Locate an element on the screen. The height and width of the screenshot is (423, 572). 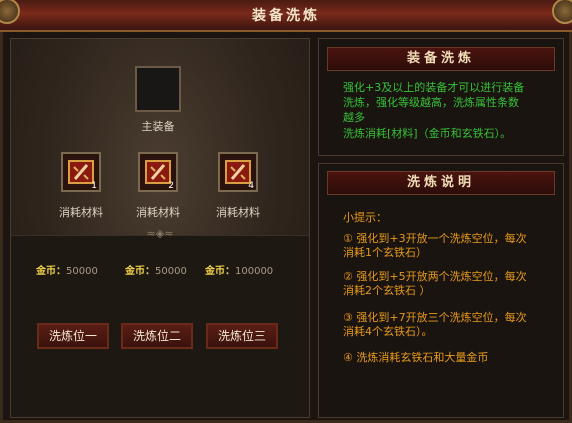
tip-line: 消耗1个玄铁石） is located at coordinates (385, 252).